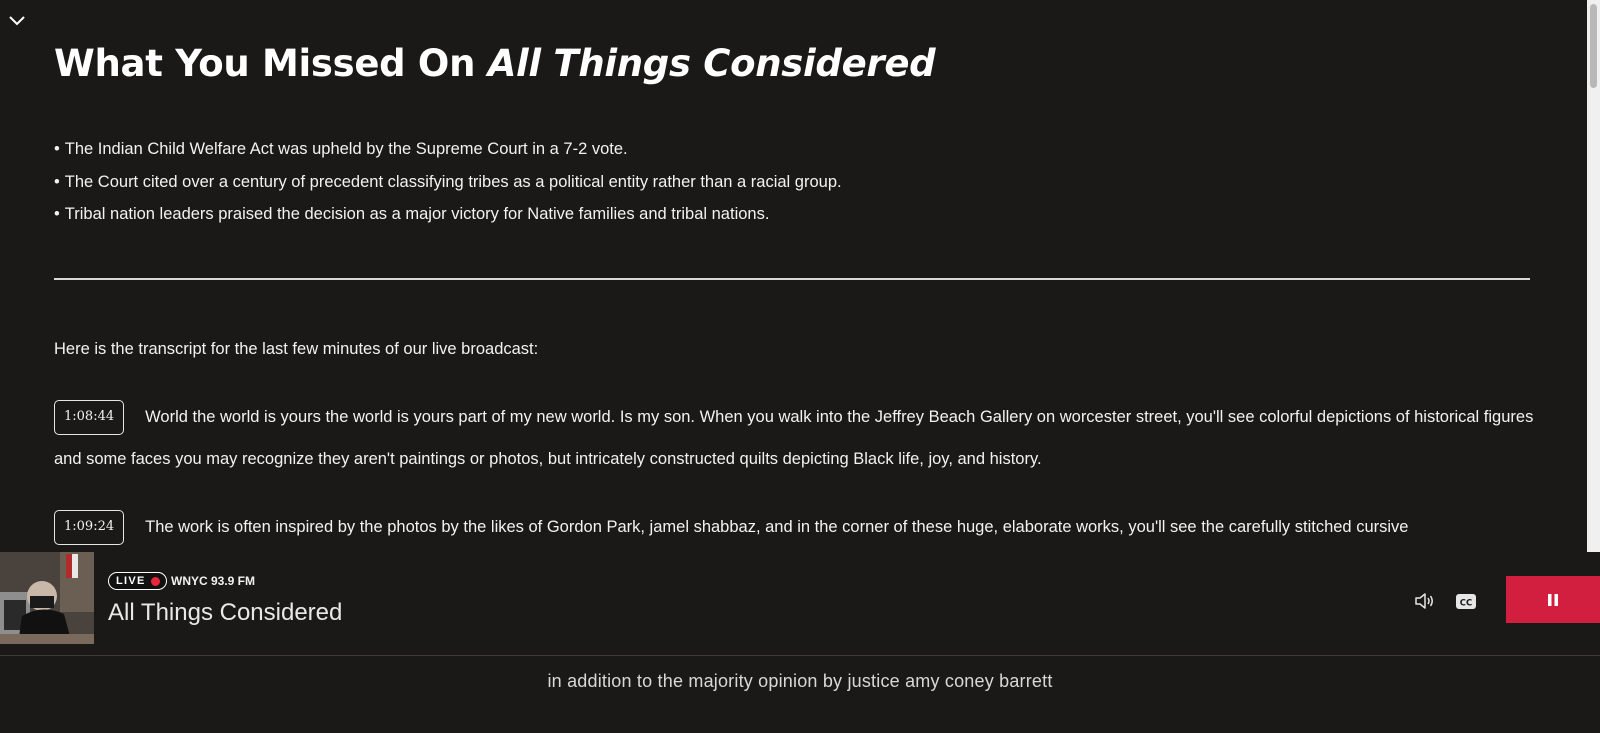 The height and width of the screenshot is (733, 1600). Describe the element at coordinates (89, 417) in the screenshot. I see `timestamp-button: 1:08:44` at that location.